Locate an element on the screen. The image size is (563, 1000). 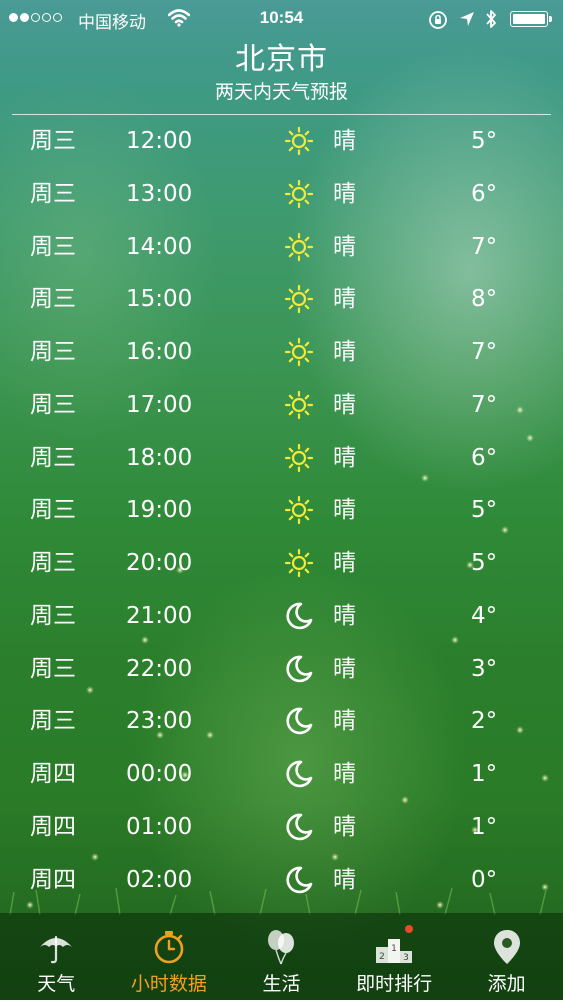
forecast-time: 21:00 is located at coordinates (159, 615).